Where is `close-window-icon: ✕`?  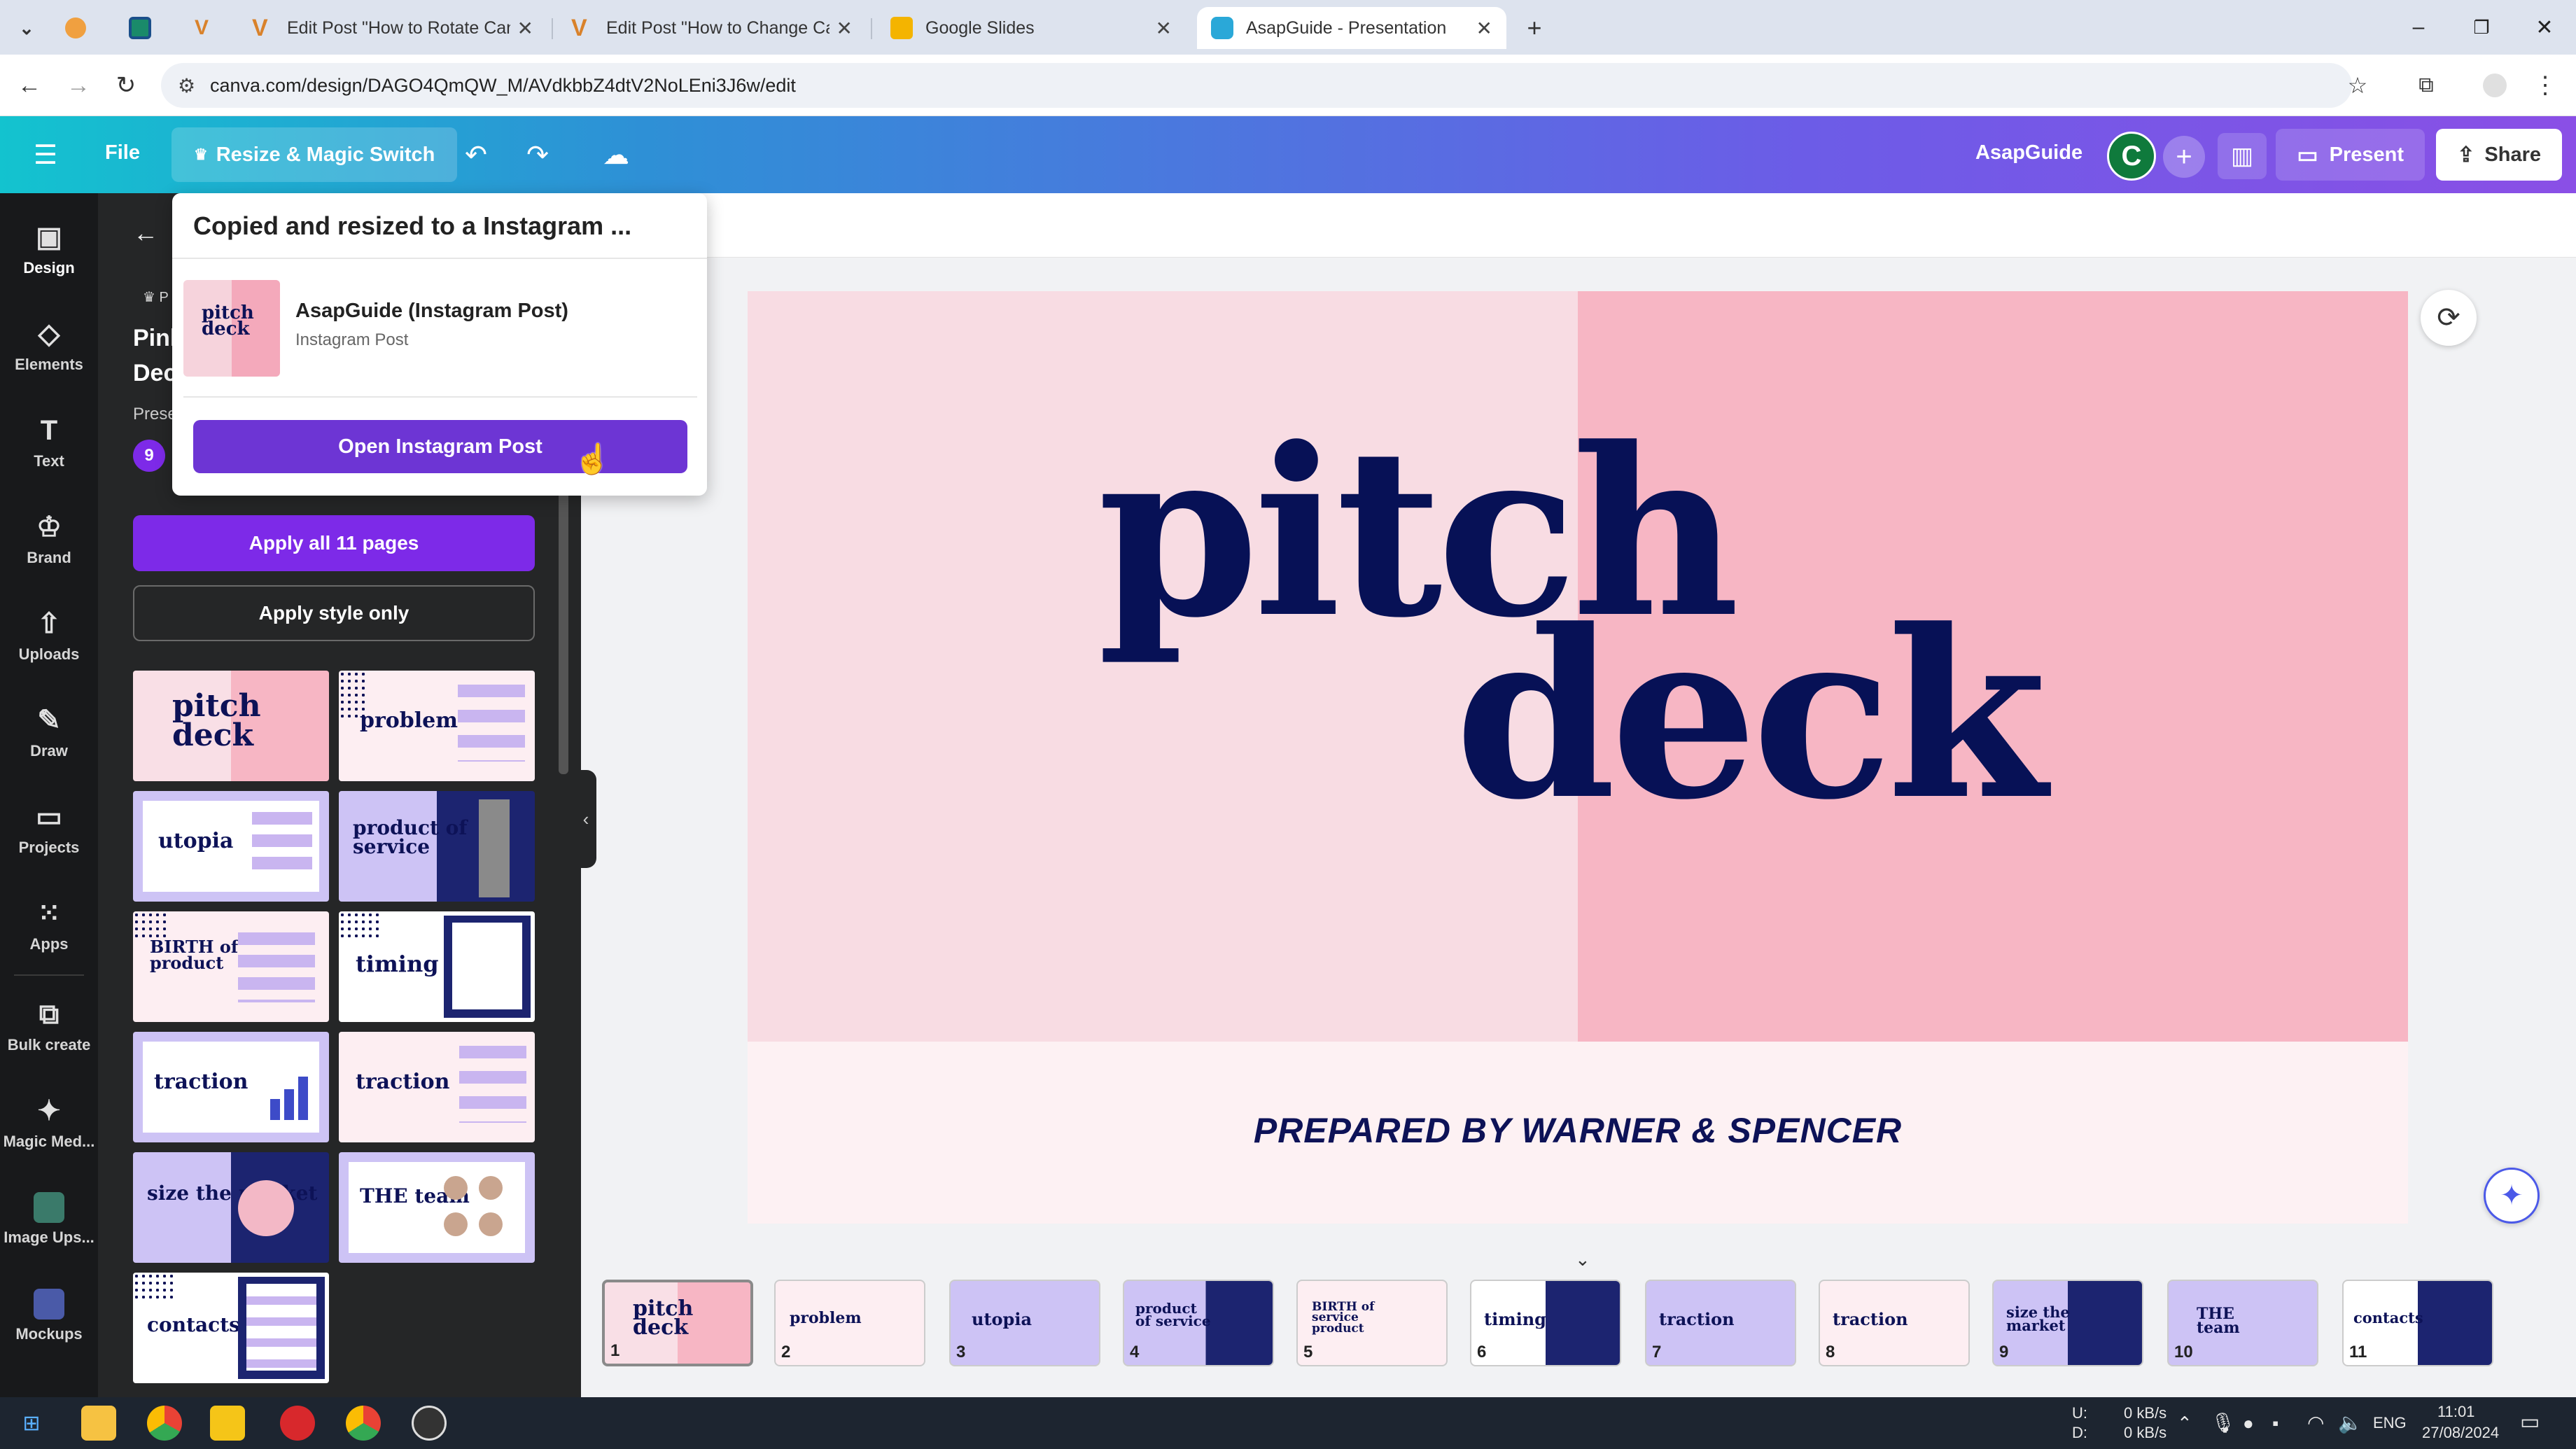
close-window-icon: ✕ is located at coordinates (2544, 27).